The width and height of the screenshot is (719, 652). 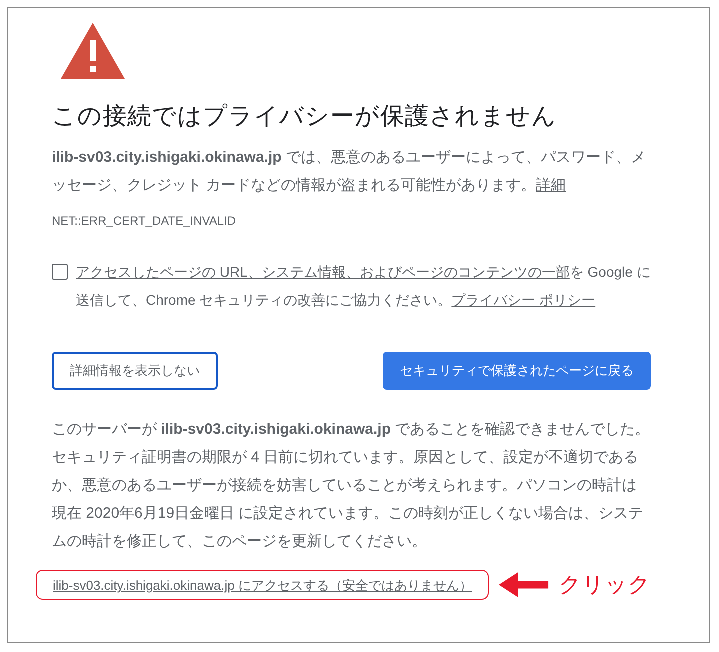 What do you see at coordinates (349, 172) in the screenshot?
I see `warning-text: ilib-sv03.city.ishigaki.okinawa.jp では、悪意のあるユーザーによって、パスワード、メッセージ、クレジット カードなどの情報が盗まれる可能性があります。詳細` at bounding box center [349, 172].